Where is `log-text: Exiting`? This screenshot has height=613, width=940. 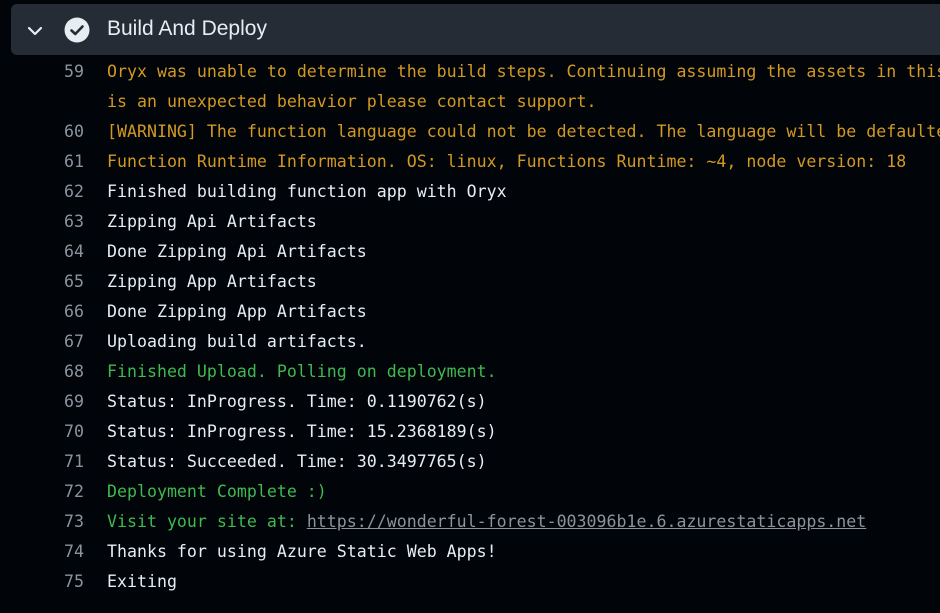 log-text: Exiting is located at coordinates (523, 582).